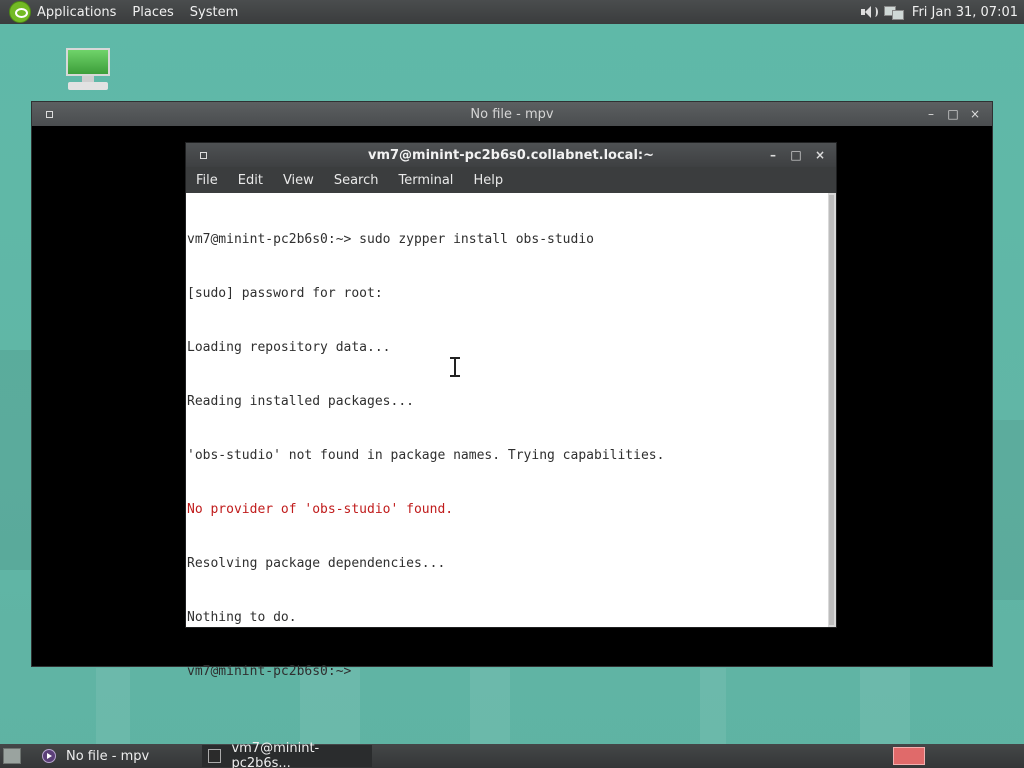  Describe the element at coordinates (76, 12) in the screenshot. I see `menu-applications: Applications` at that location.